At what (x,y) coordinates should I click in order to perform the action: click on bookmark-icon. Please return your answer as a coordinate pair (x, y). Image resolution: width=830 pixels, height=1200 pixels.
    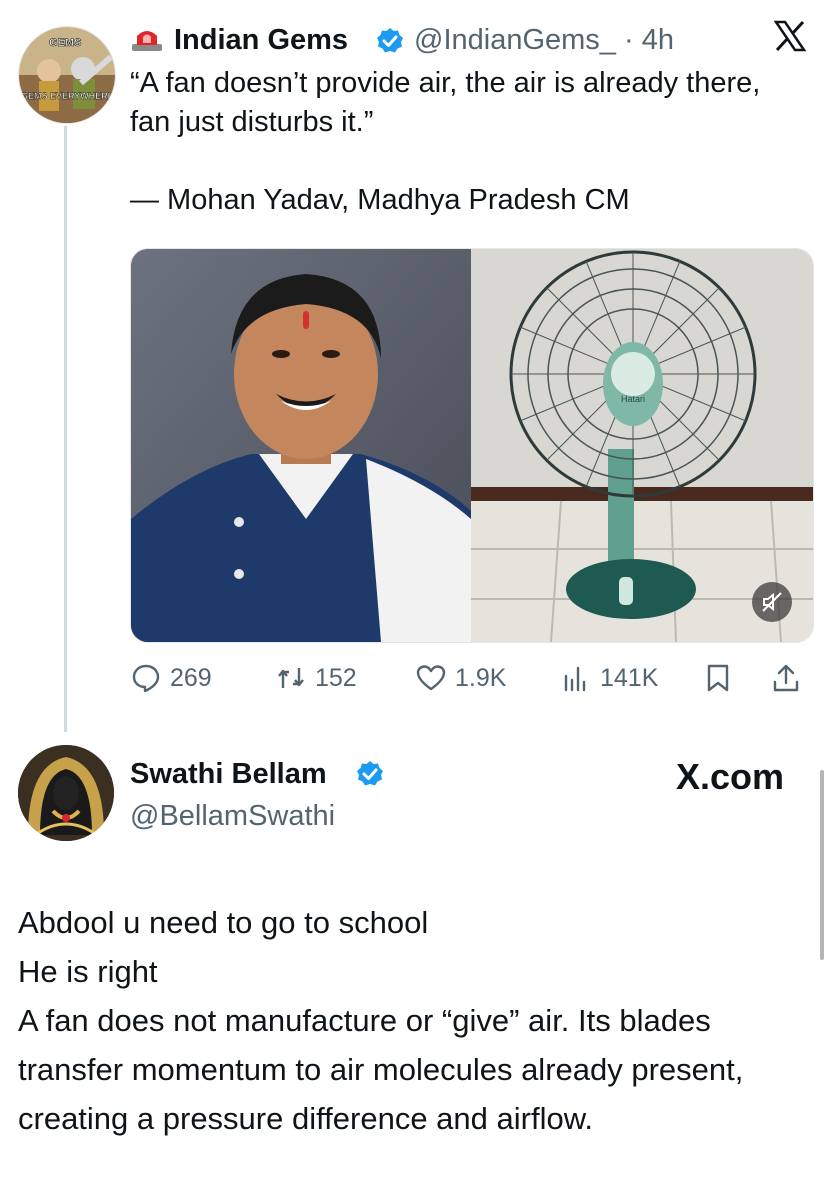
    Looking at the image, I should click on (718, 678).